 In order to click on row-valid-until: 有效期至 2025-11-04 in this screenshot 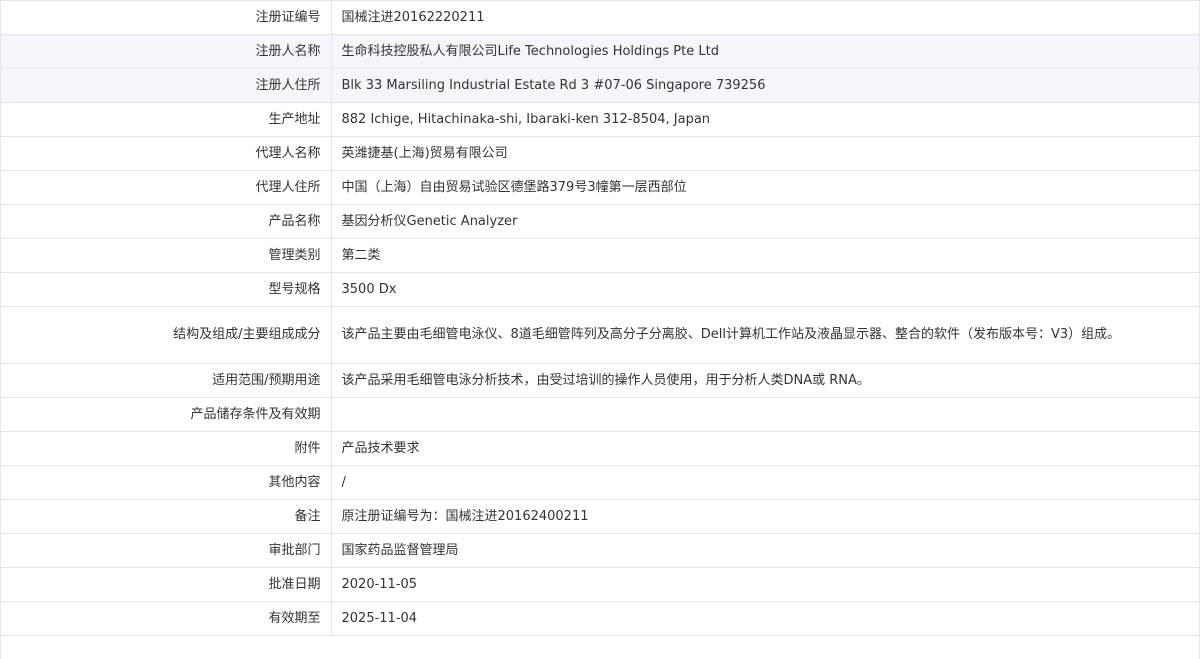, I will do `click(600, 618)`.